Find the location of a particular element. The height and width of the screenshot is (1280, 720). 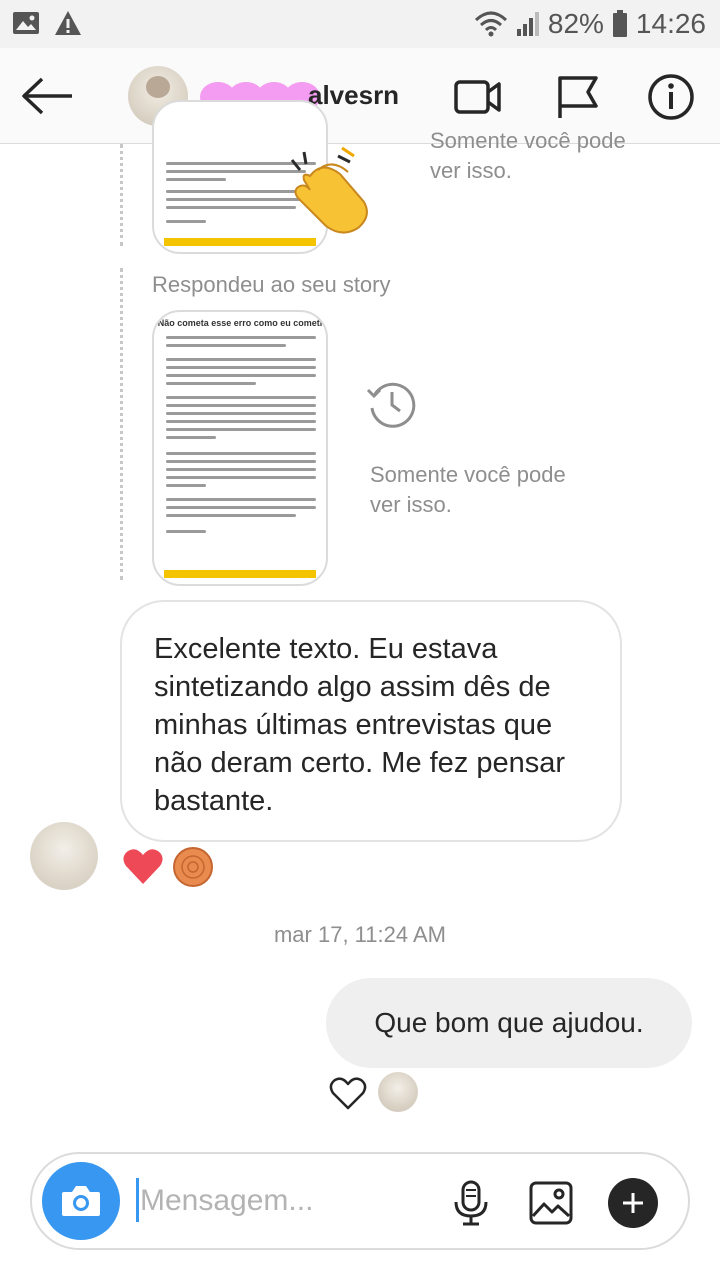

battery-icon is located at coordinates (619, 23).